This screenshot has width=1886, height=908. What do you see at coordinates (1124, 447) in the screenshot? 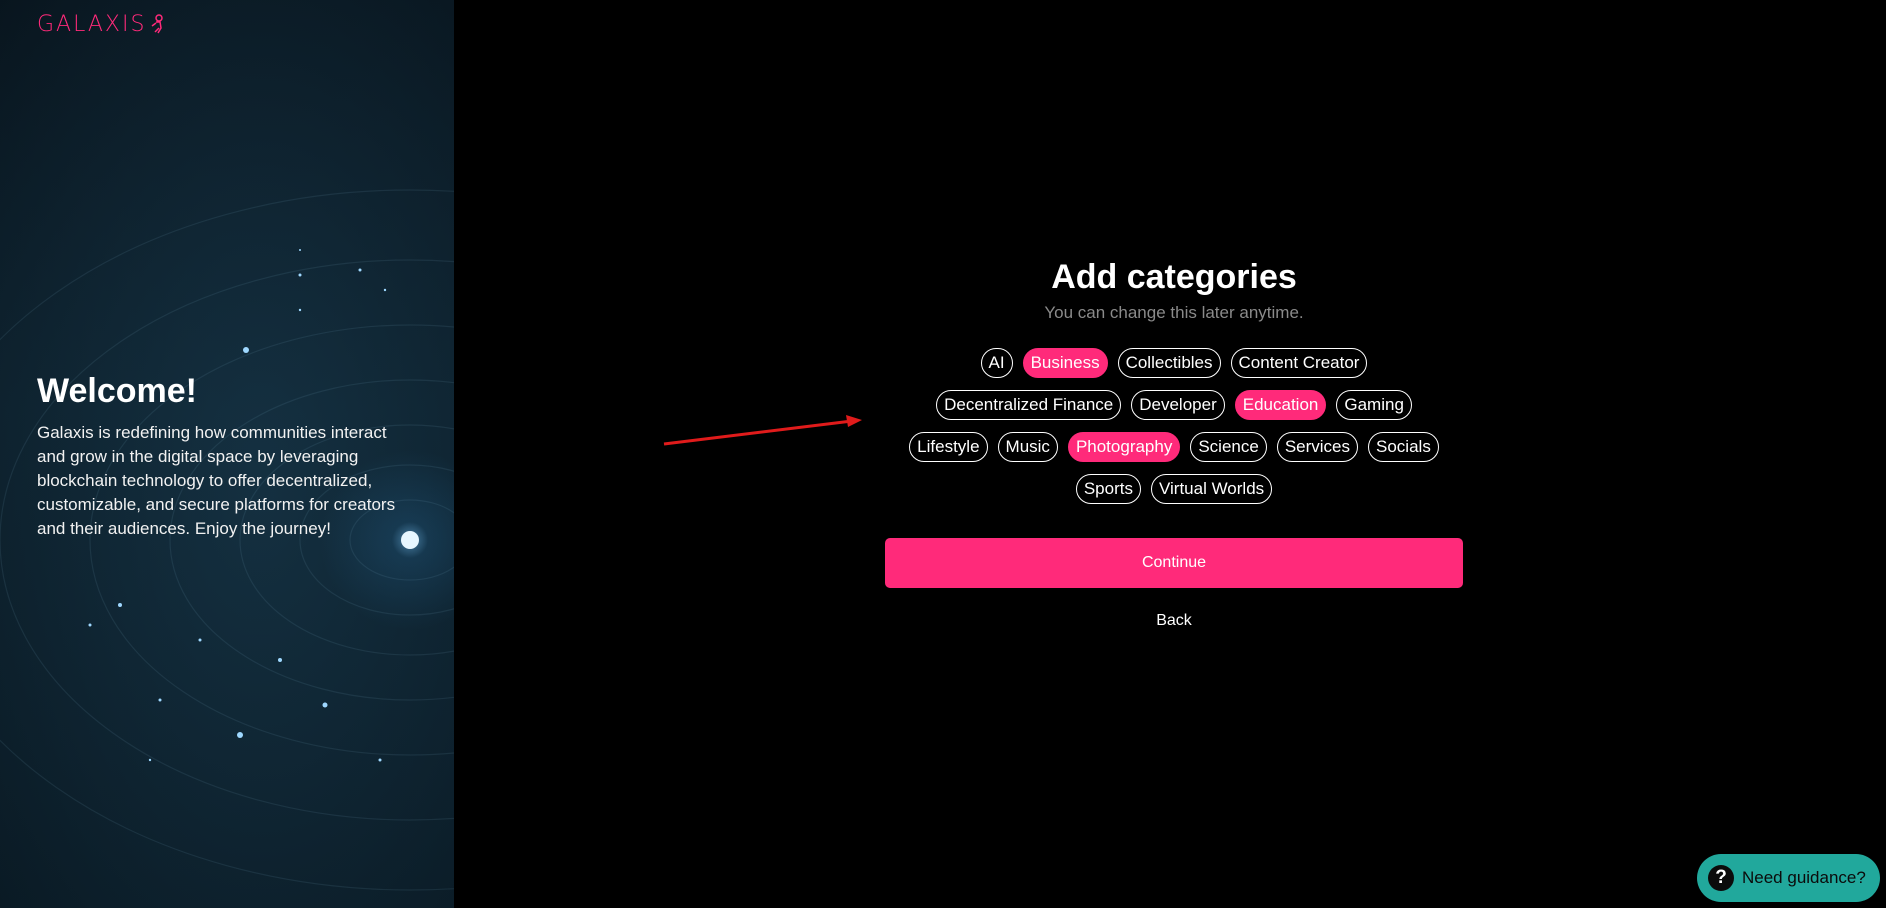
I see `category-chip-photography: Photography` at bounding box center [1124, 447].